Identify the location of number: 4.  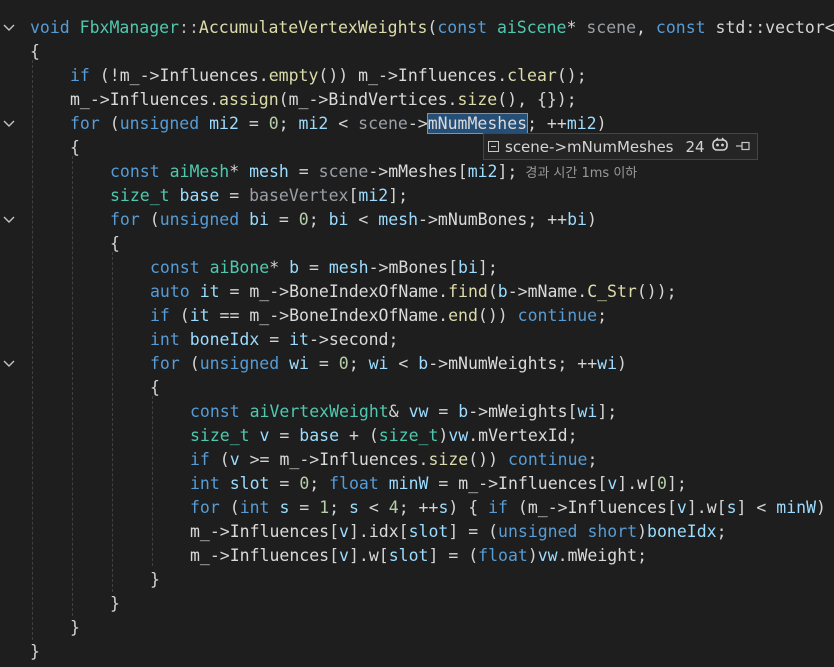
(393, 507).